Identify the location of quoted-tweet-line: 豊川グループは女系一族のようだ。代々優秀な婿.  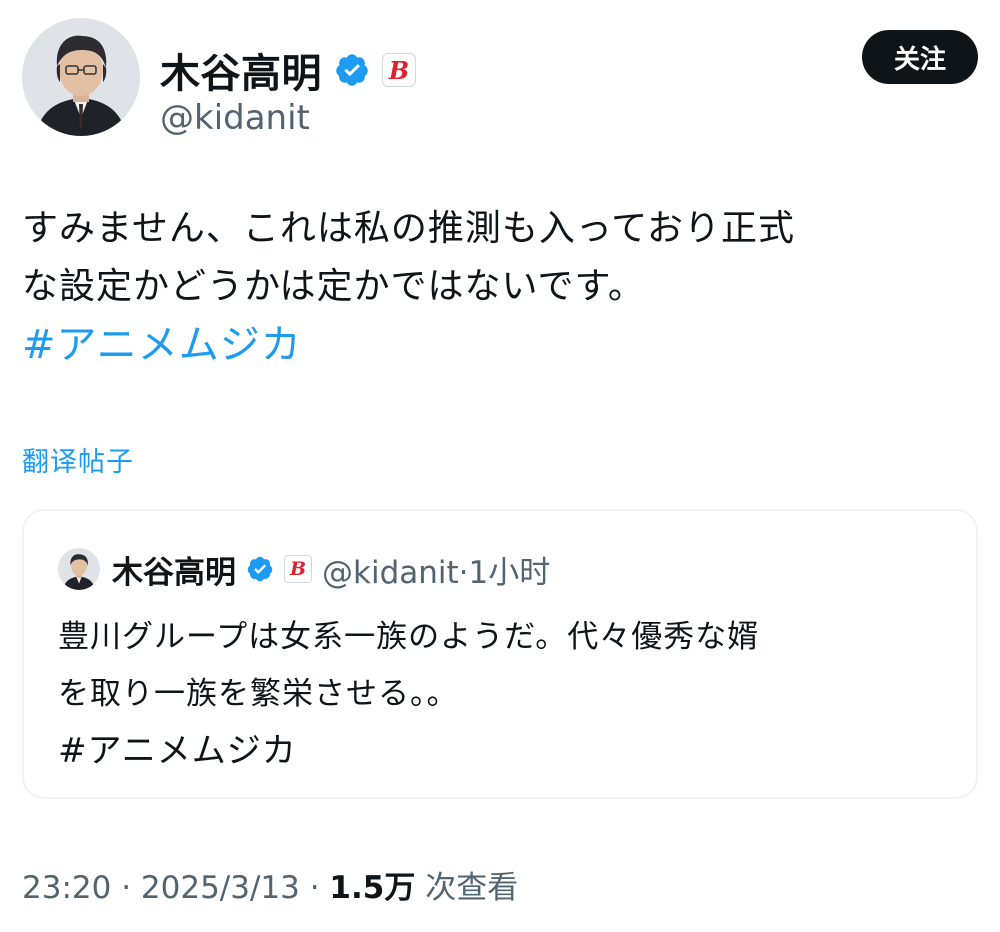
(409, 637).